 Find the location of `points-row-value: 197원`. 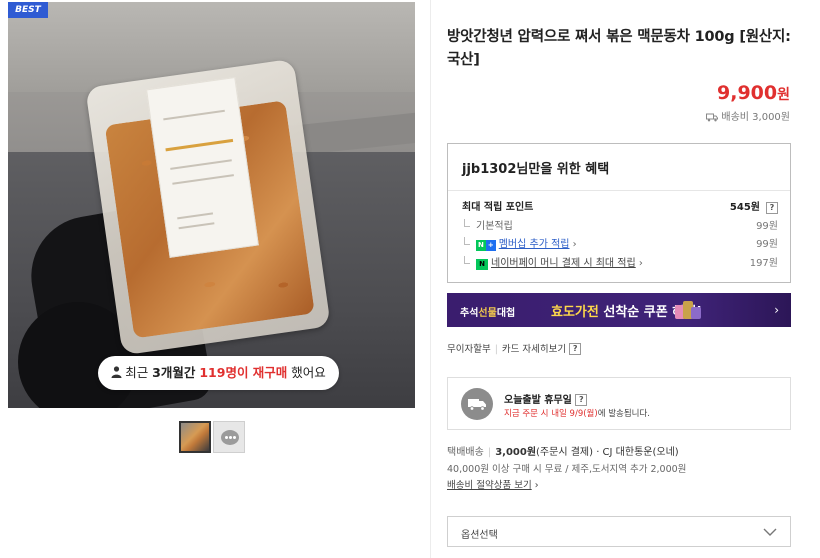

points-row-value: 197원 is located at coordinates (763, 263).